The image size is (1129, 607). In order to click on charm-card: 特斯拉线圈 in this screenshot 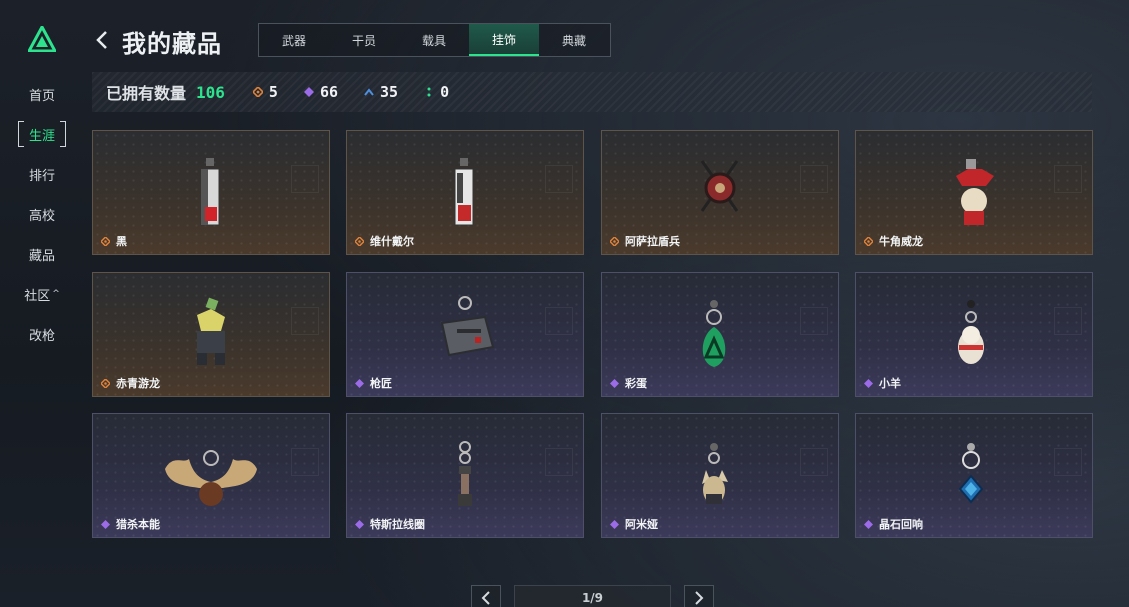, I will do `click(465, 475)`.